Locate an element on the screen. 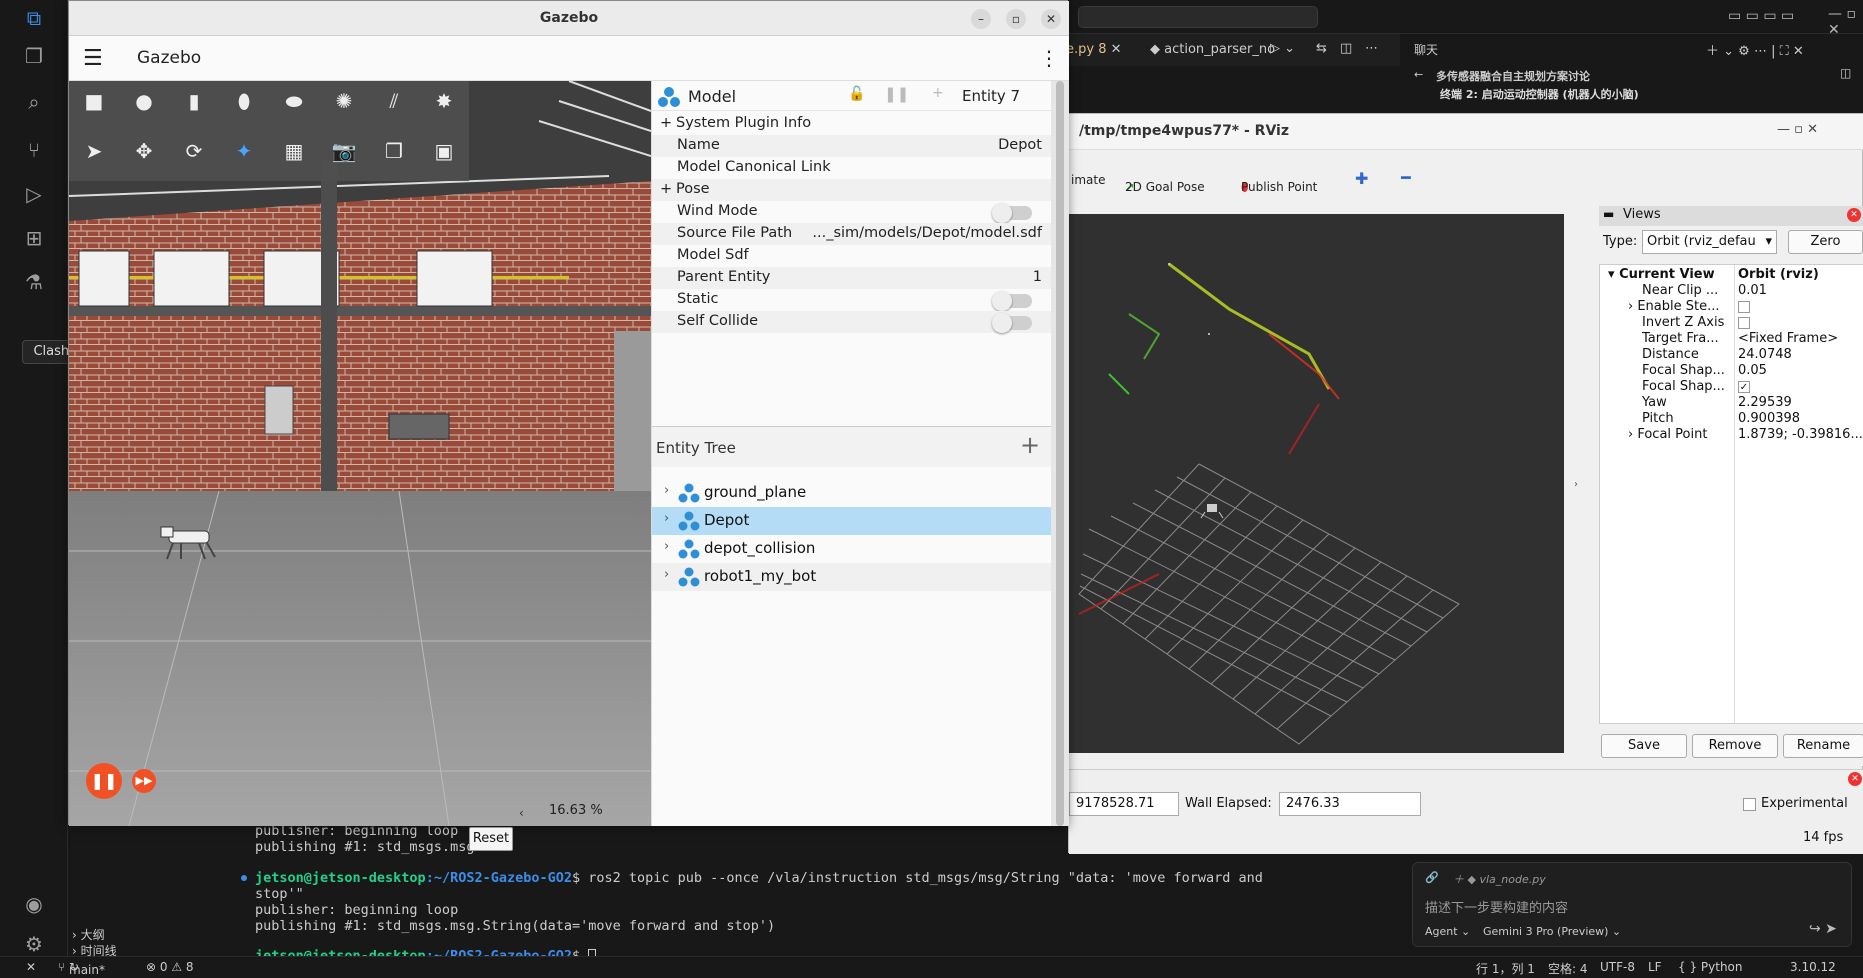 The width and height of the screenshot is (1863, 978). branch-indicator: ⑂ main* ↻ is located at coordinates (81, 968).